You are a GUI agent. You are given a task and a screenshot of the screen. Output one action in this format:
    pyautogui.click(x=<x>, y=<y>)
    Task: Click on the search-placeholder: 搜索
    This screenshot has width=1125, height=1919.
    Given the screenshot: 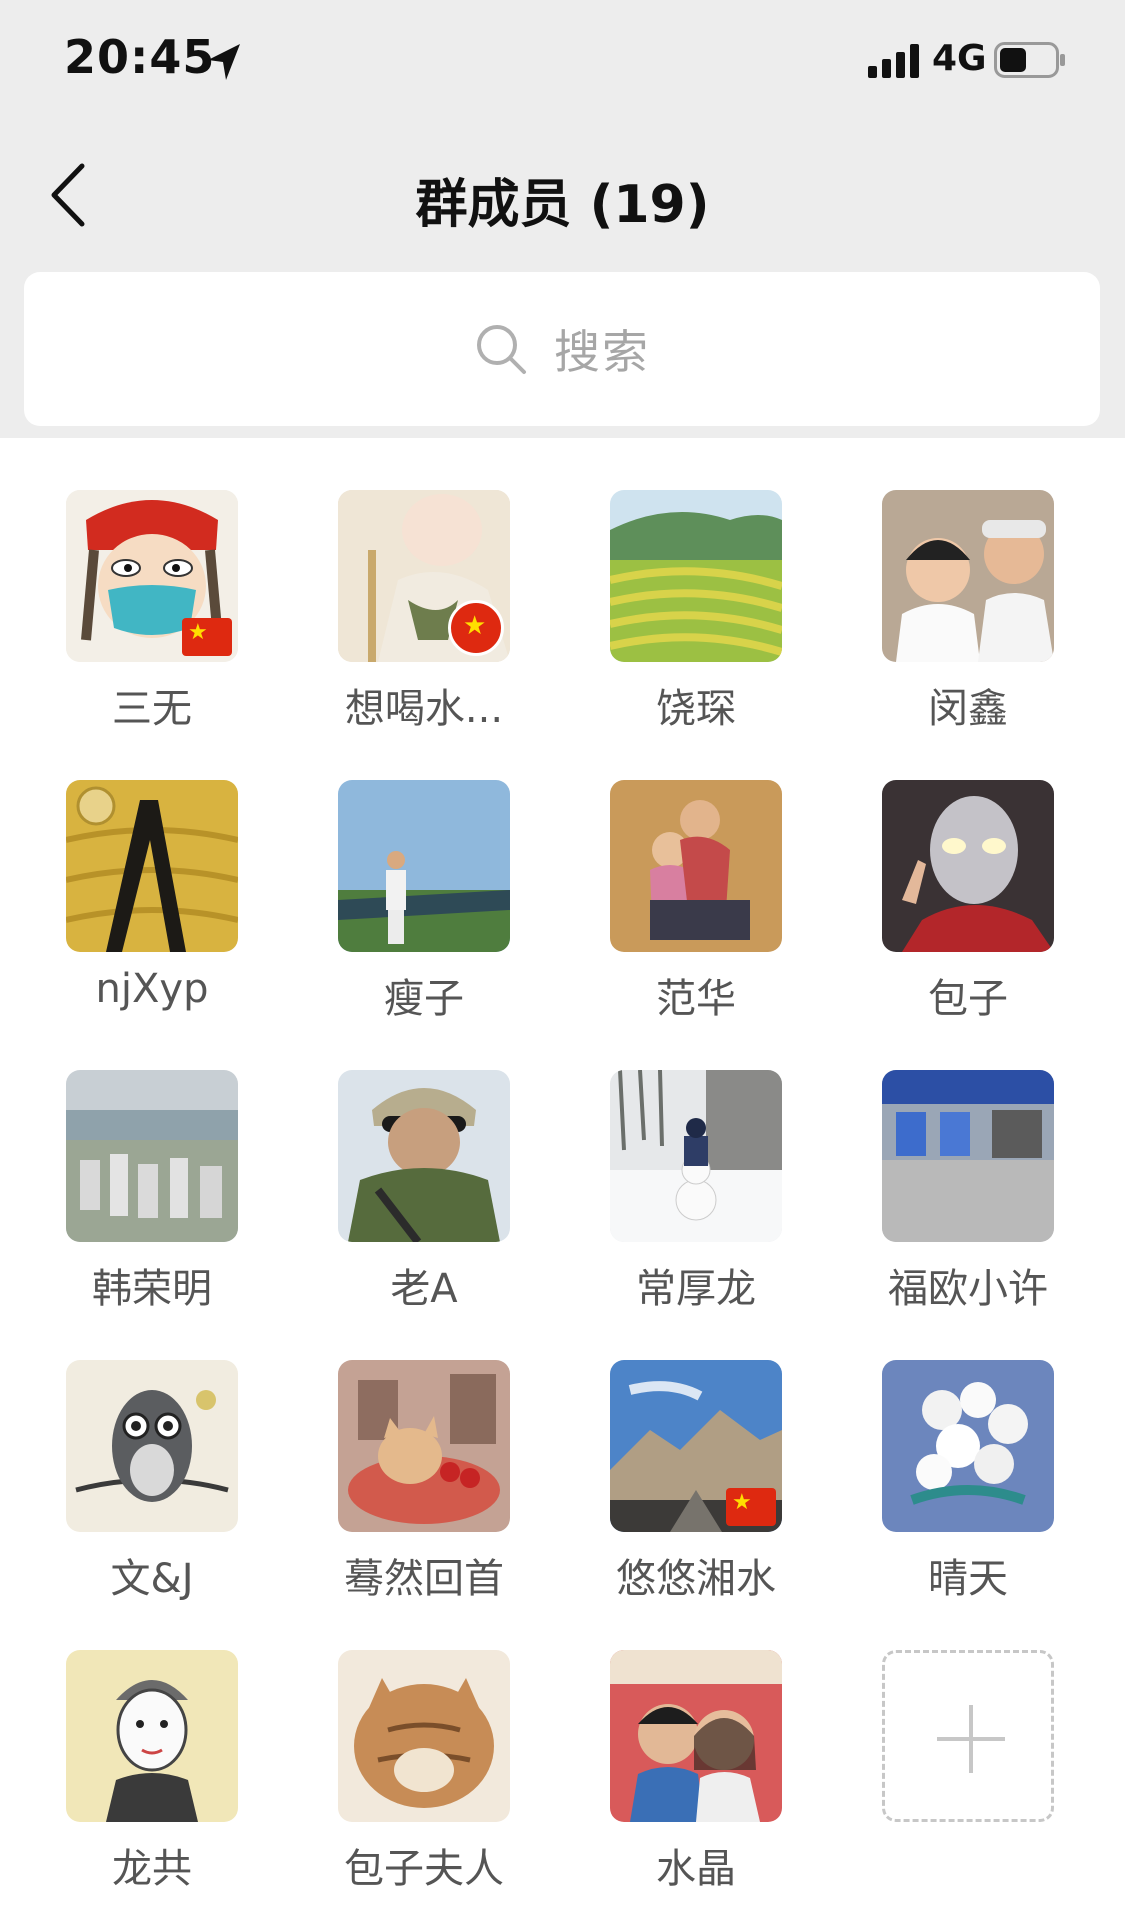 What is the action you would take?
    pyautogui.click(x=602, y=352)
    